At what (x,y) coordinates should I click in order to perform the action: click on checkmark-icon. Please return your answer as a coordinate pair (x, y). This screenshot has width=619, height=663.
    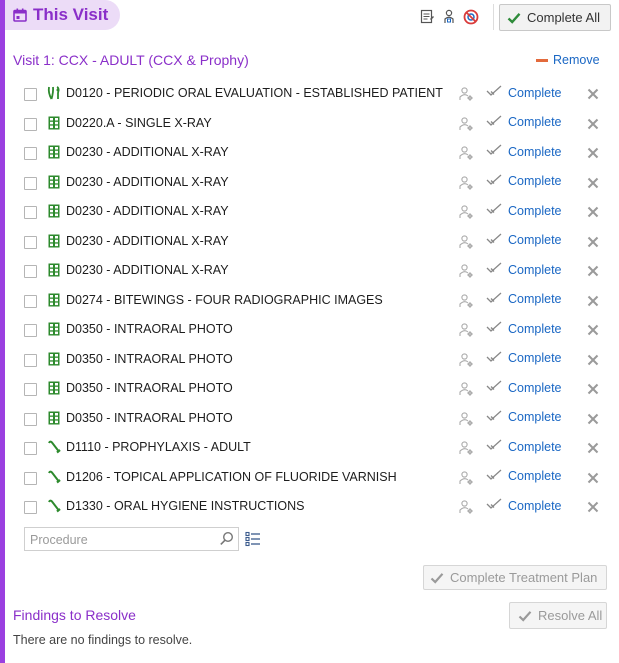
    Looking at the image, I should click on (525, 616).